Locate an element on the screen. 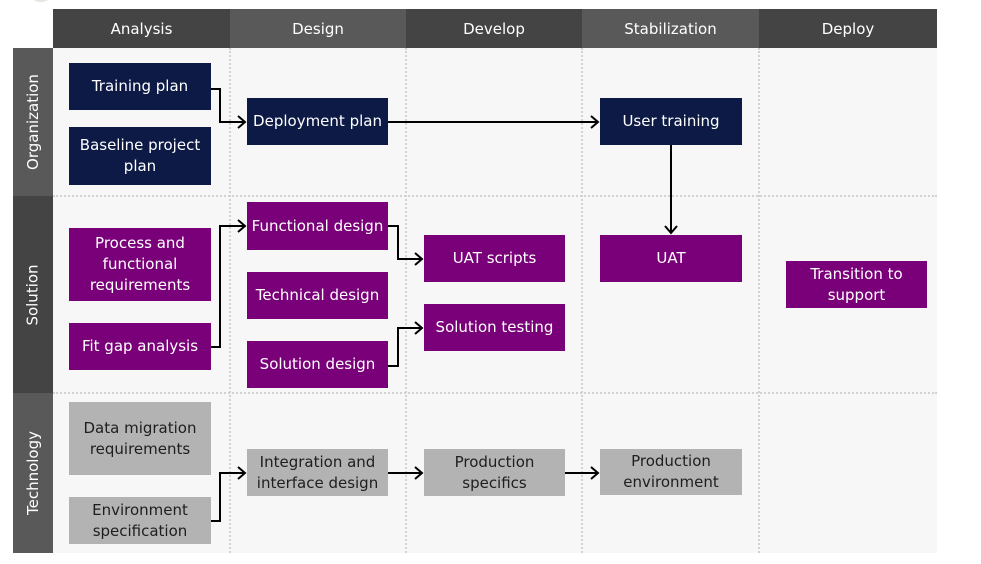  lane-label-technology: Technology is located at coordinates (33, 473).